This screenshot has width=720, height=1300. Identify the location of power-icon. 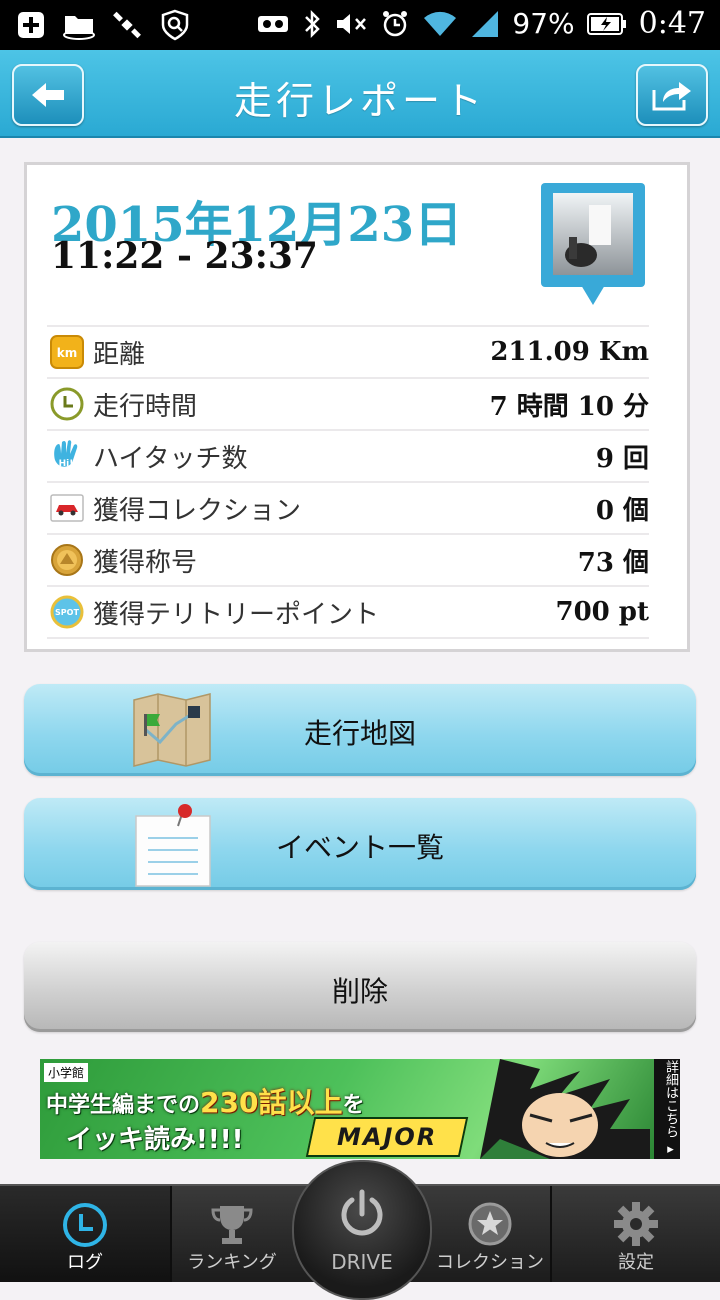
(362, 1212).